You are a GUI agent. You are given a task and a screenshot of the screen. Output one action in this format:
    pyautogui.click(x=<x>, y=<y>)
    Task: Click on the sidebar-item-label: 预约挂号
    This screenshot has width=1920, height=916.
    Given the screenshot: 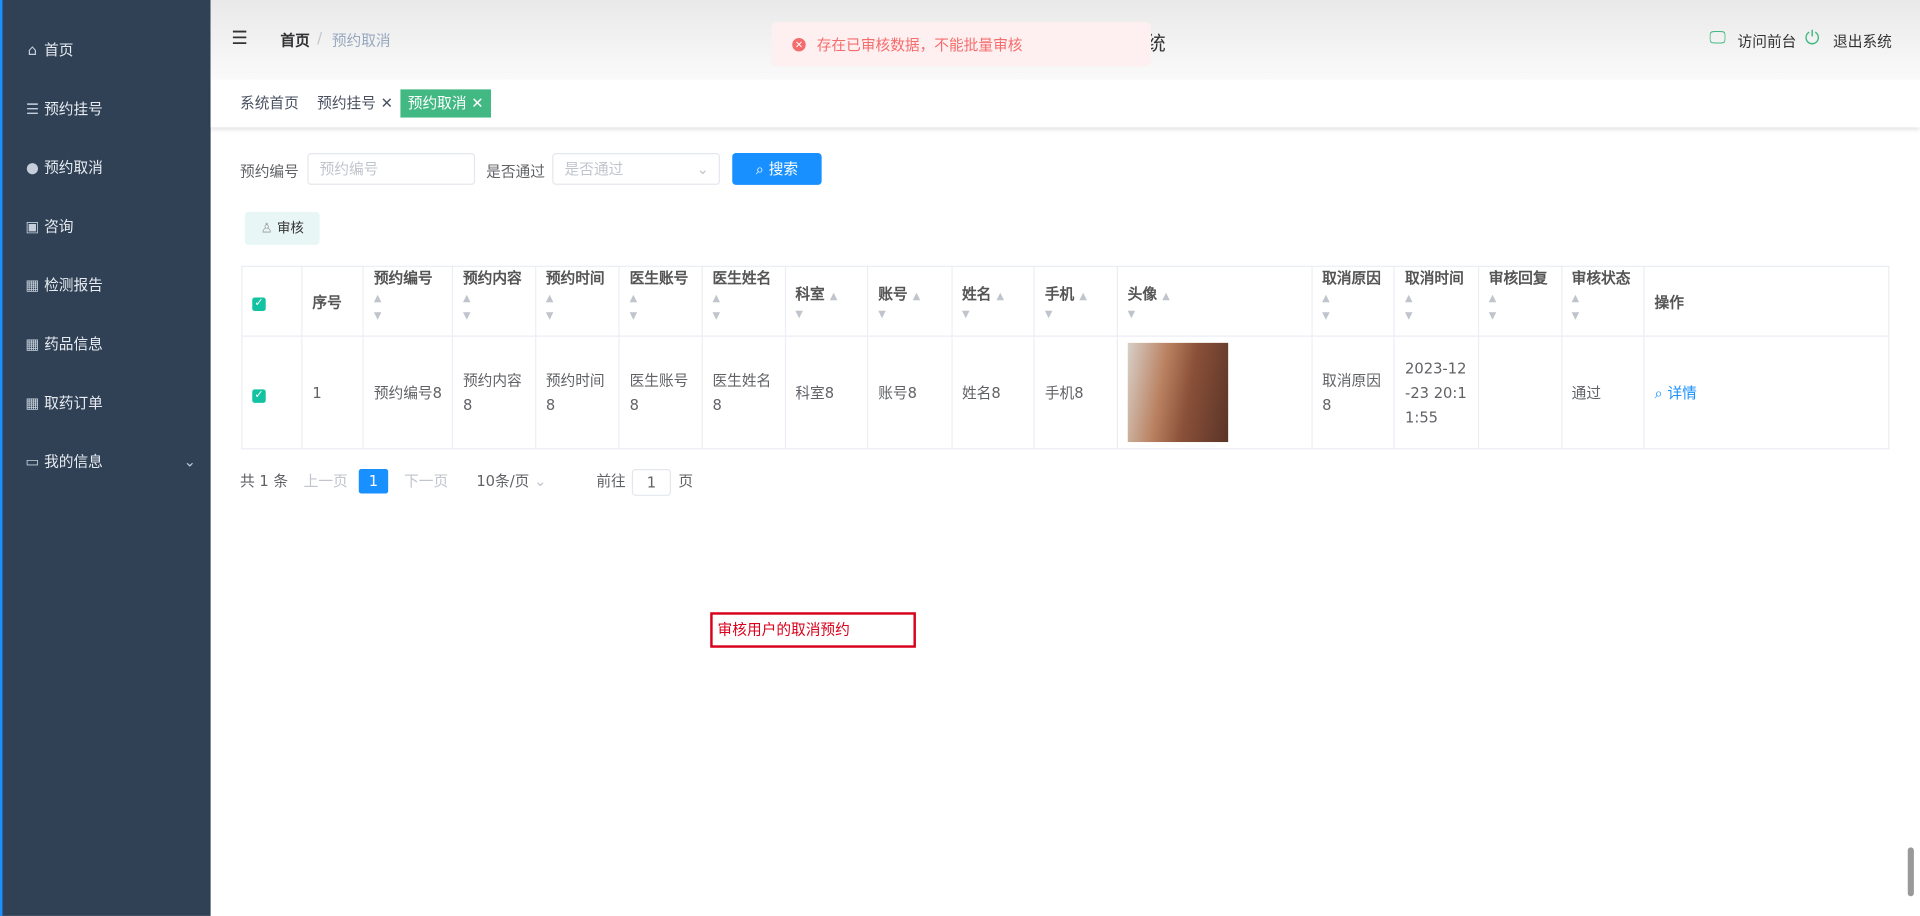 What is the action you would take?
    pyautogui.click(x=73, y=109)
    